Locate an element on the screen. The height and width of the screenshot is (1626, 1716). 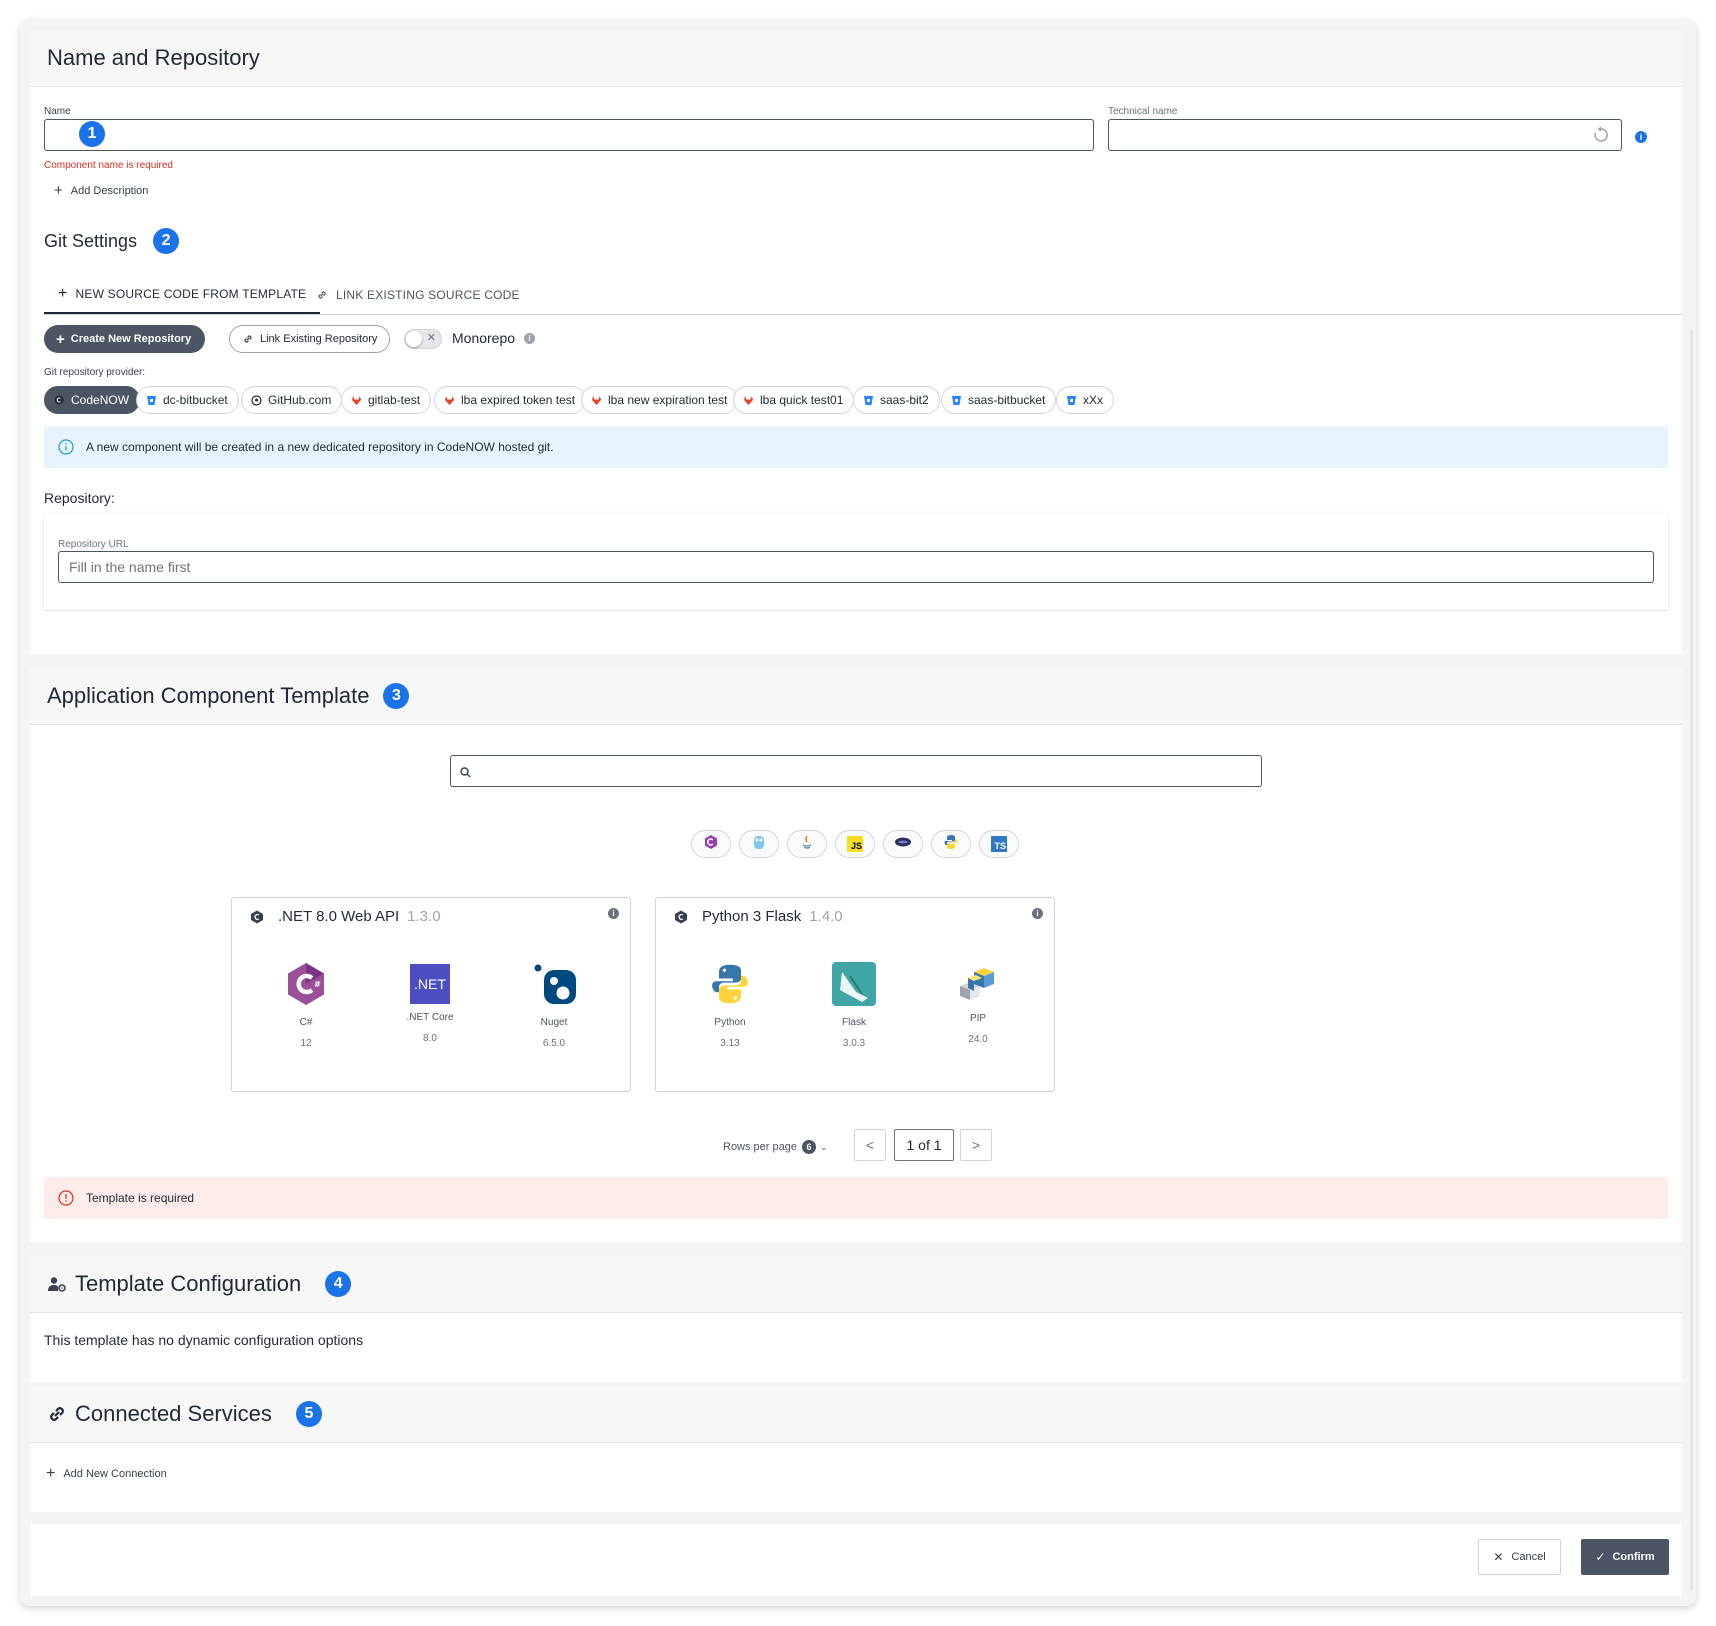
template-search is located at coordinates (856, 771).